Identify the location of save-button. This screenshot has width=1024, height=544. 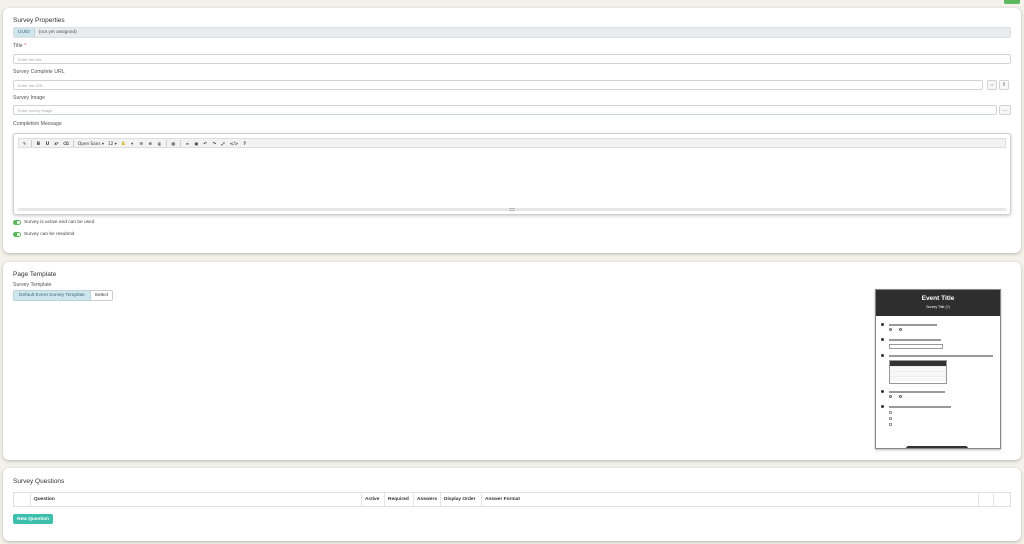
(1012, 2).